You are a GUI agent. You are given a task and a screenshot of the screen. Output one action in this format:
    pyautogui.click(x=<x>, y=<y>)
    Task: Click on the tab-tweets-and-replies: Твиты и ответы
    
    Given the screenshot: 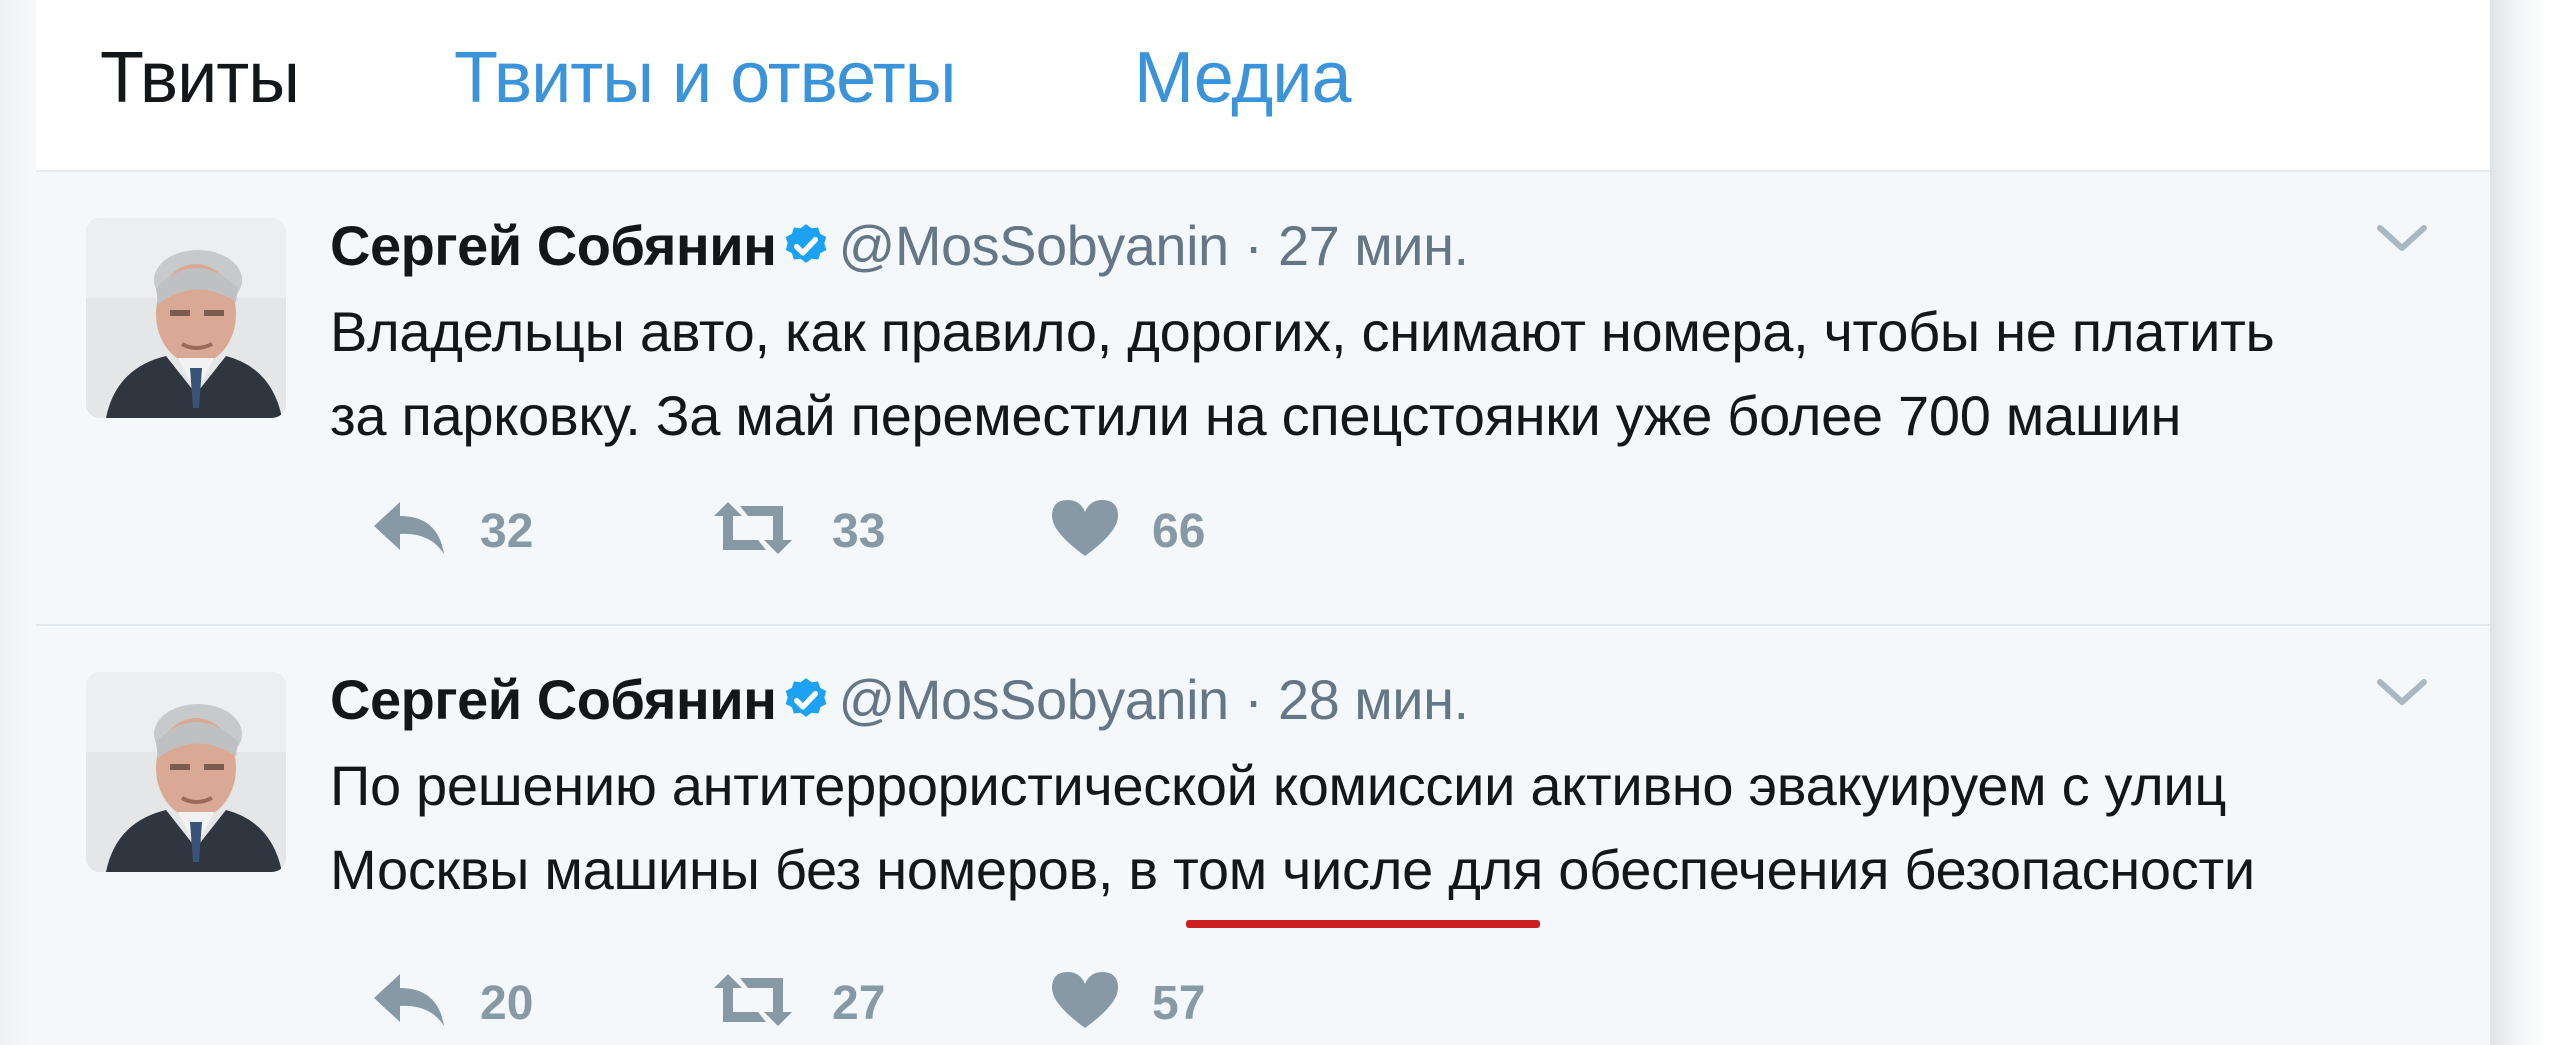 What is the action you would take?
    pyautogui.click(x=705, y=78)
    